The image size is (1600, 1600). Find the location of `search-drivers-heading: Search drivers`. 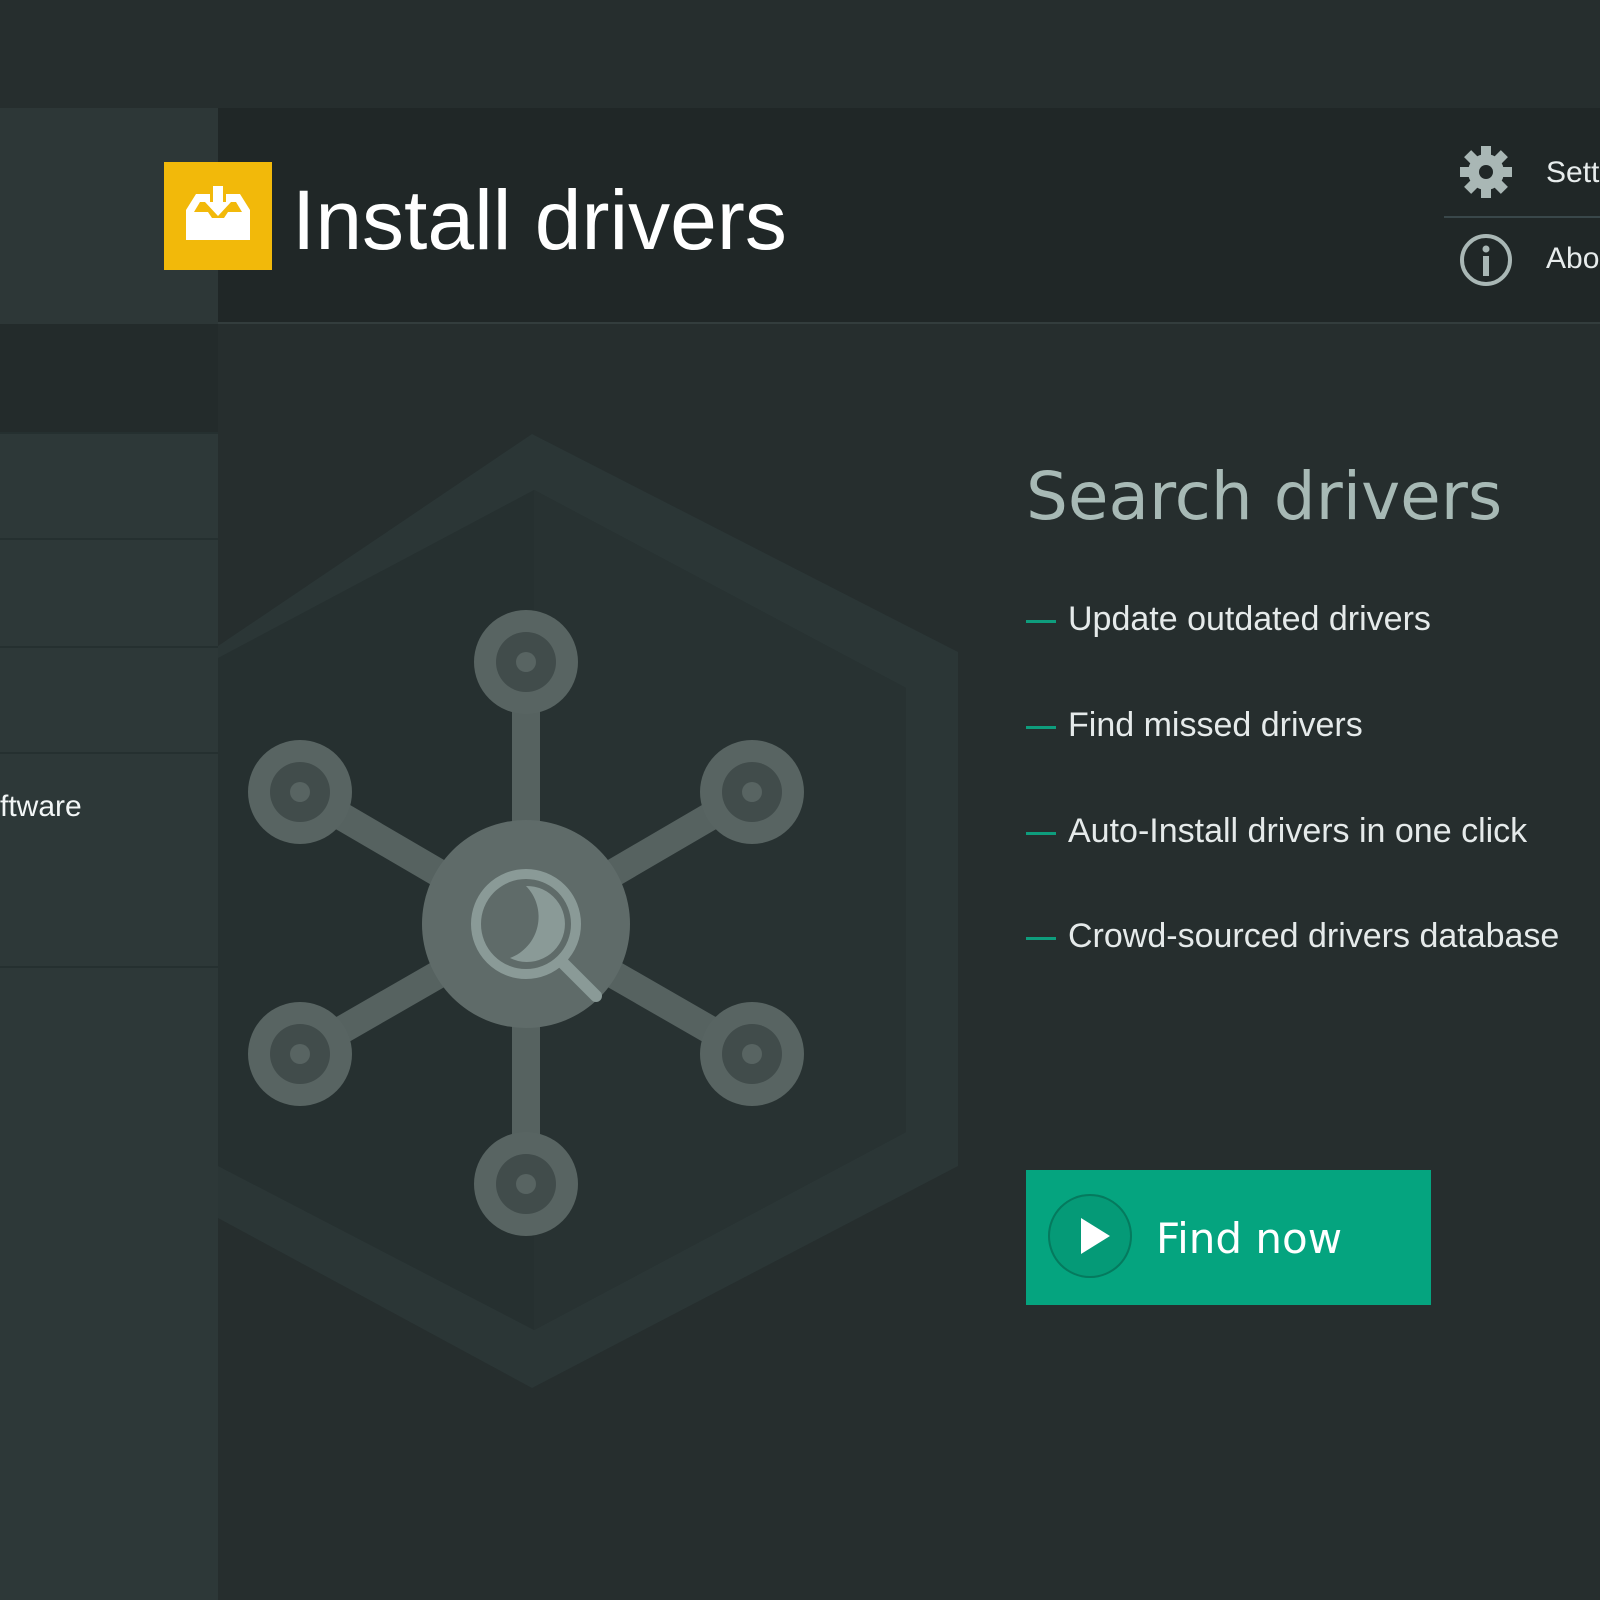

search-drivers-heading: Search drivers is located at coordinates (1264, 496).